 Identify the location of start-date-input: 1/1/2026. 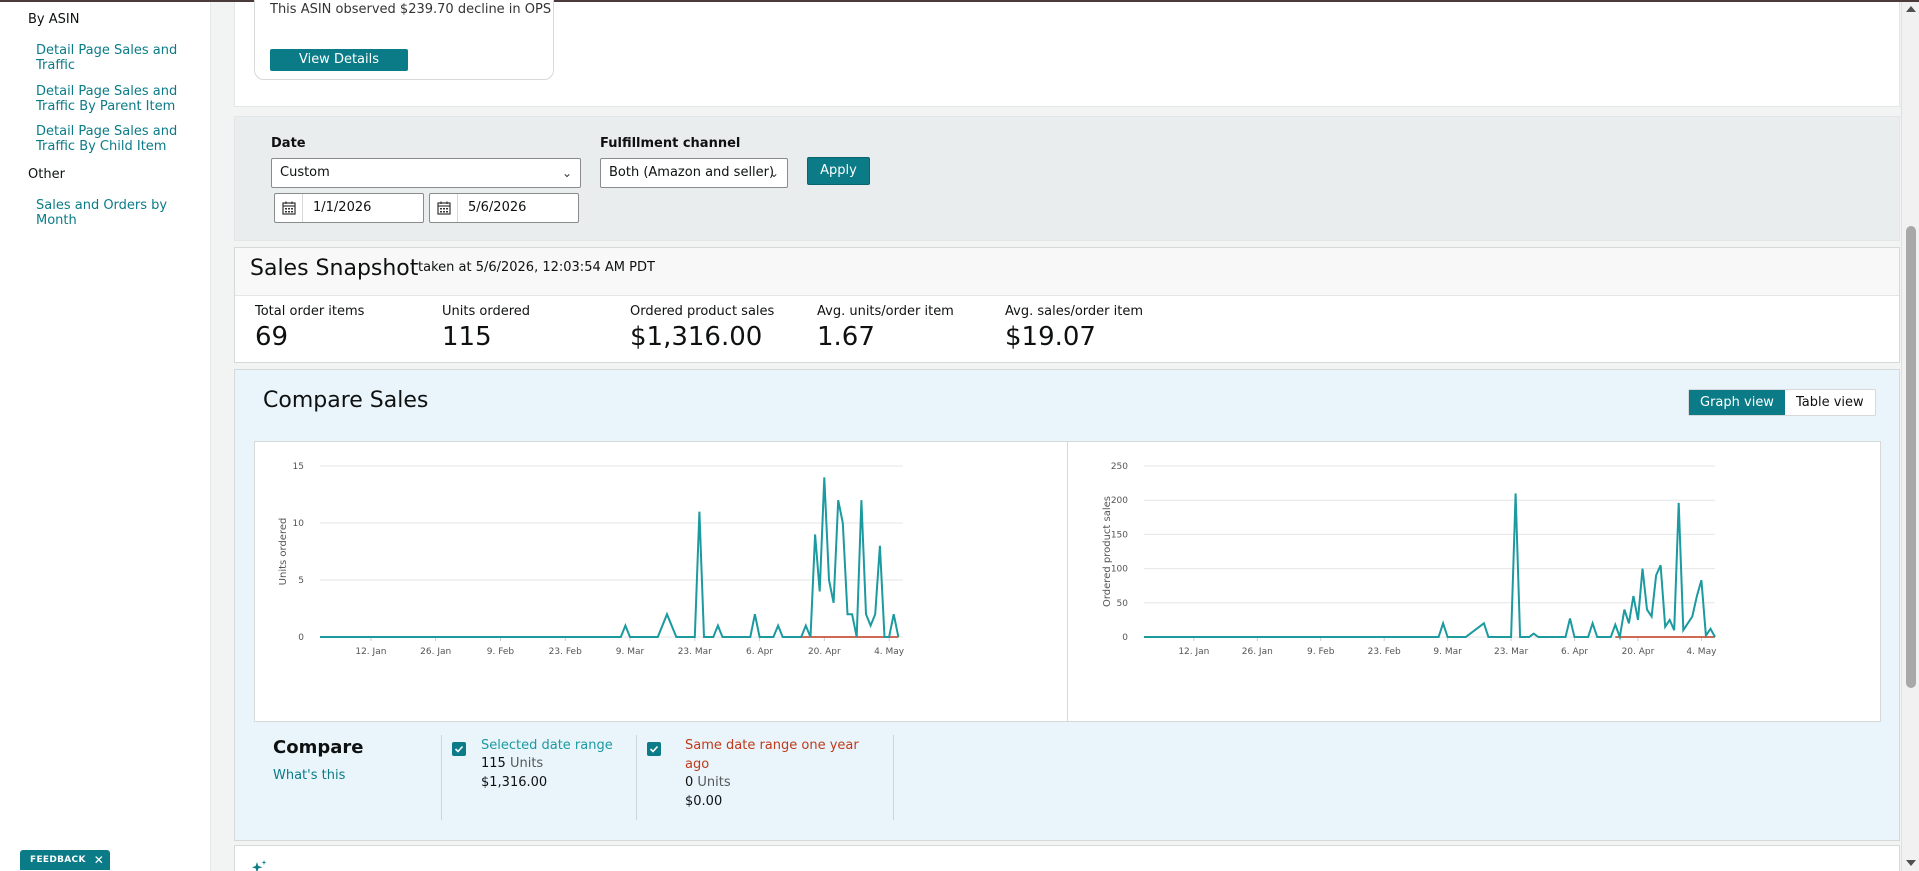
(349, 208).